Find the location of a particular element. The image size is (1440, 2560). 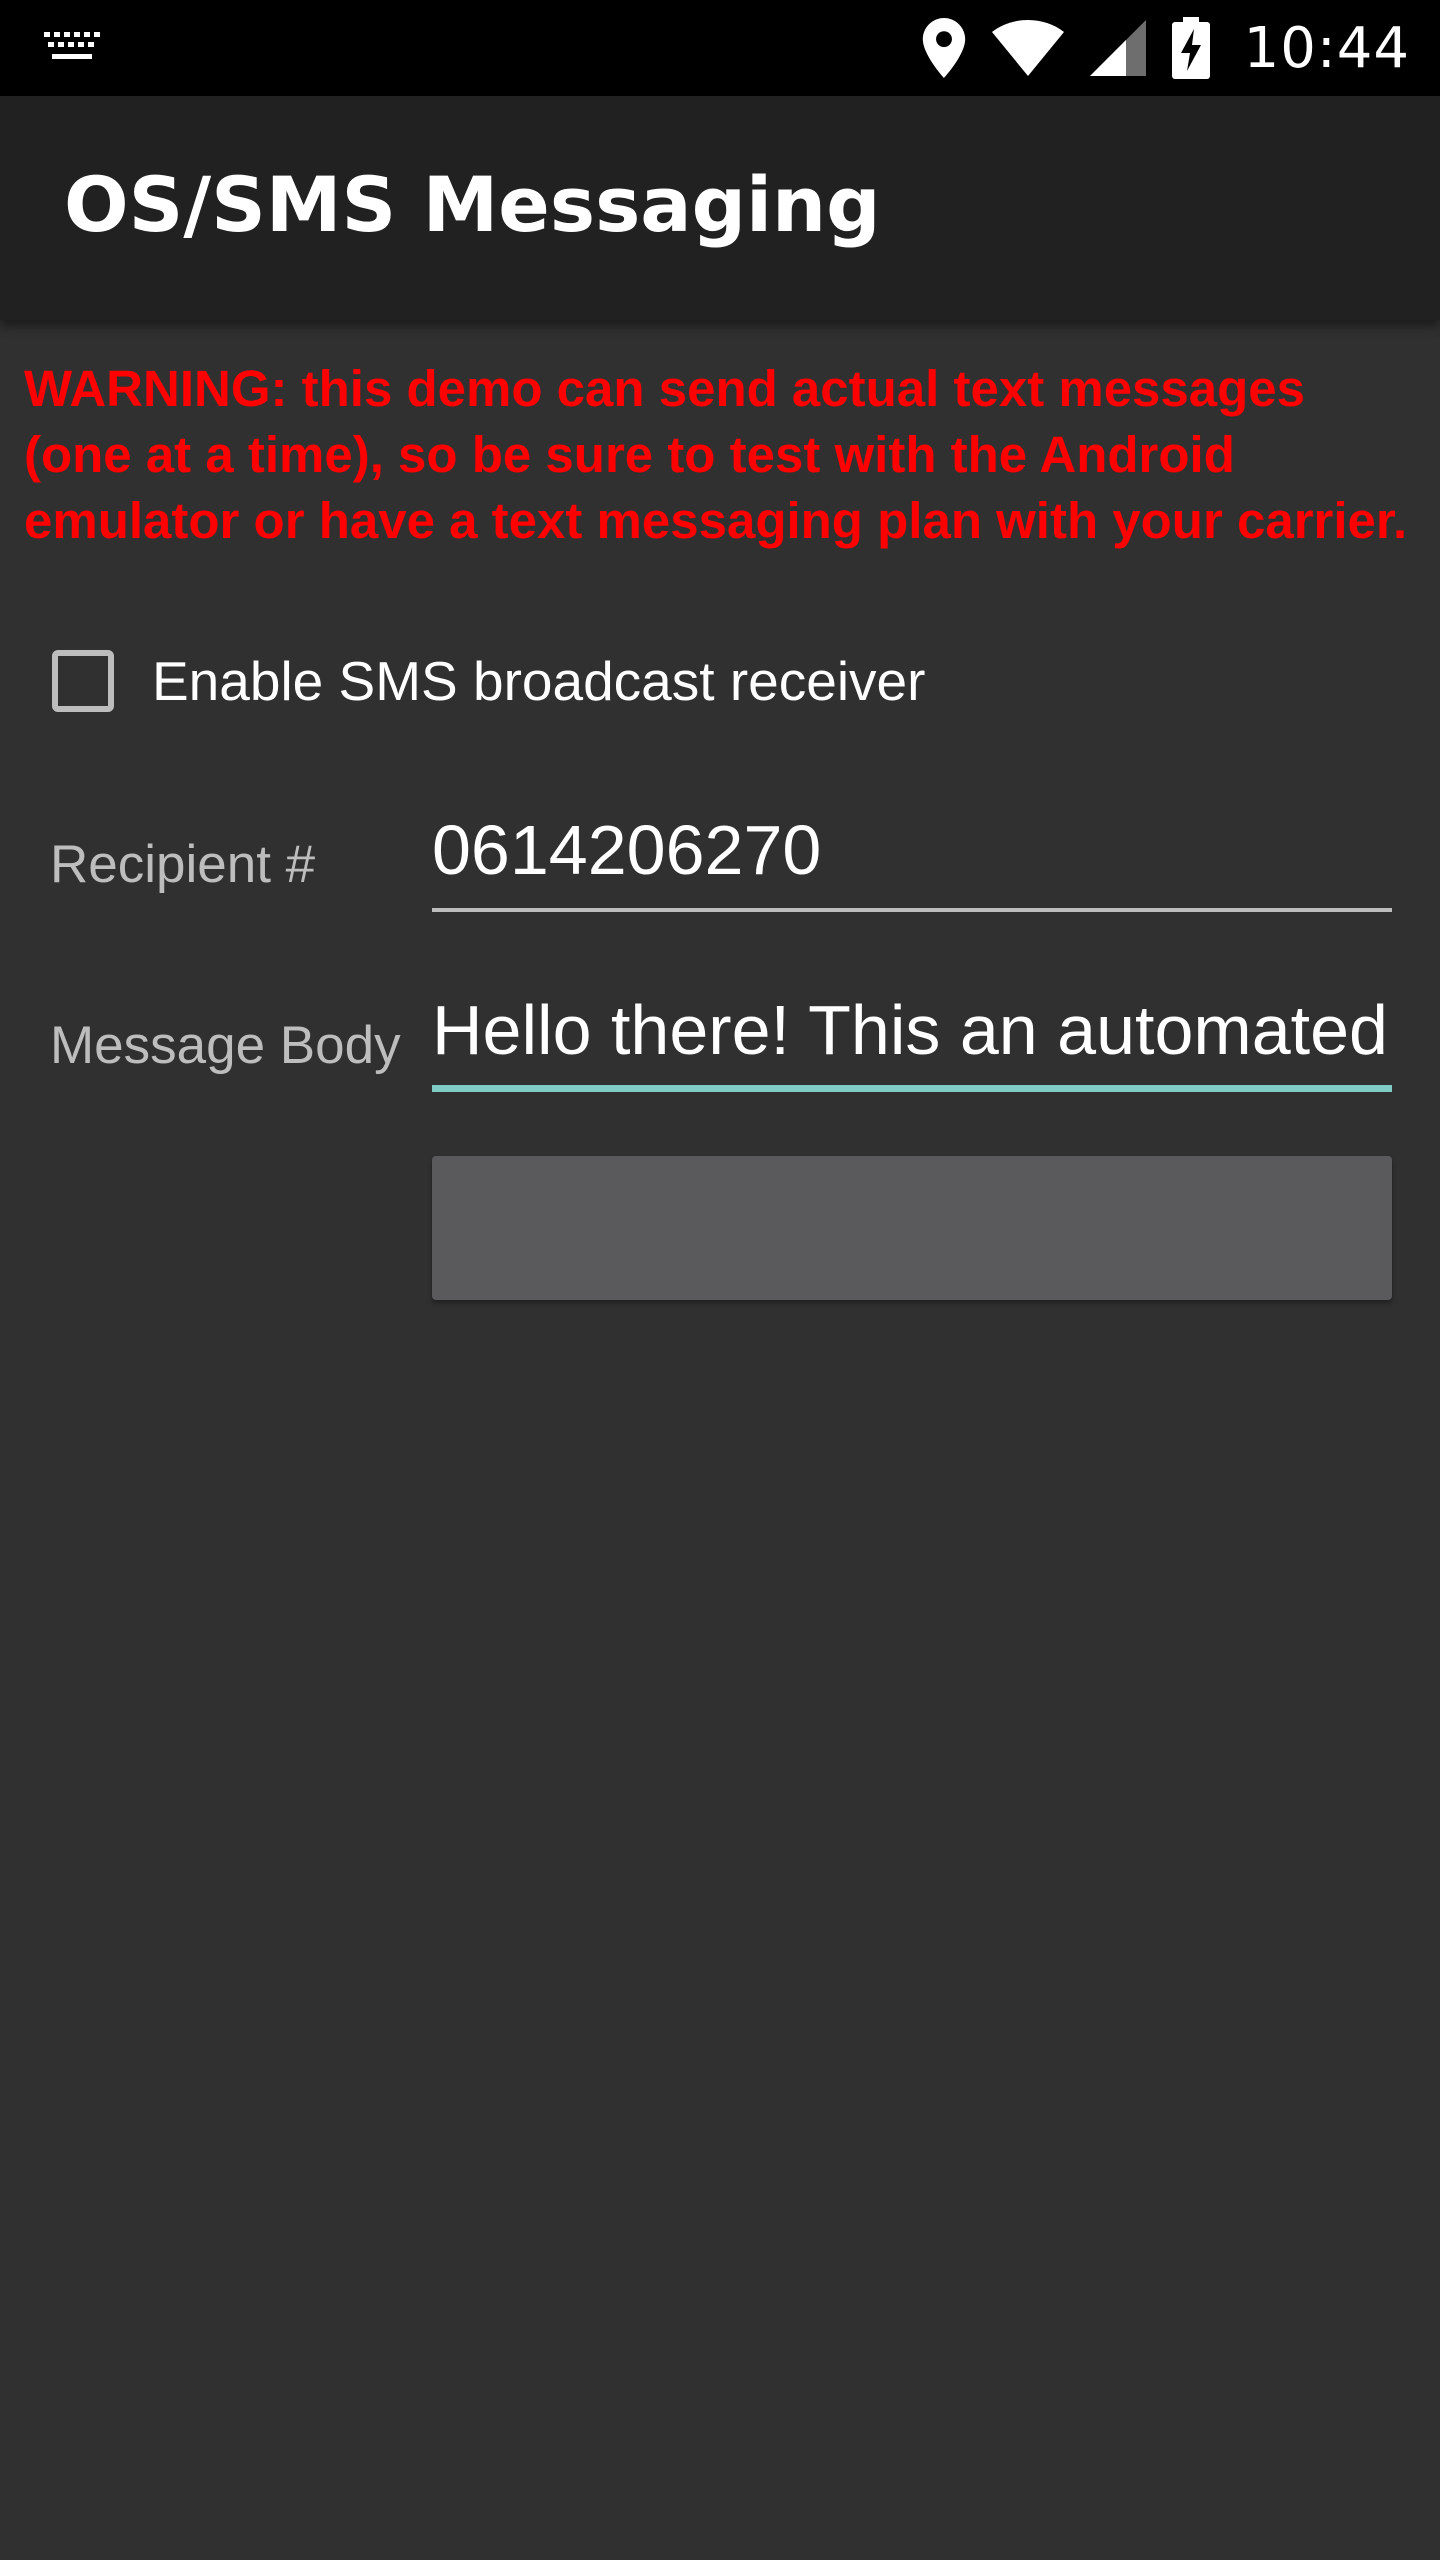

app-bar: OS/SMS Messaging is located at coordinates (720, 208).